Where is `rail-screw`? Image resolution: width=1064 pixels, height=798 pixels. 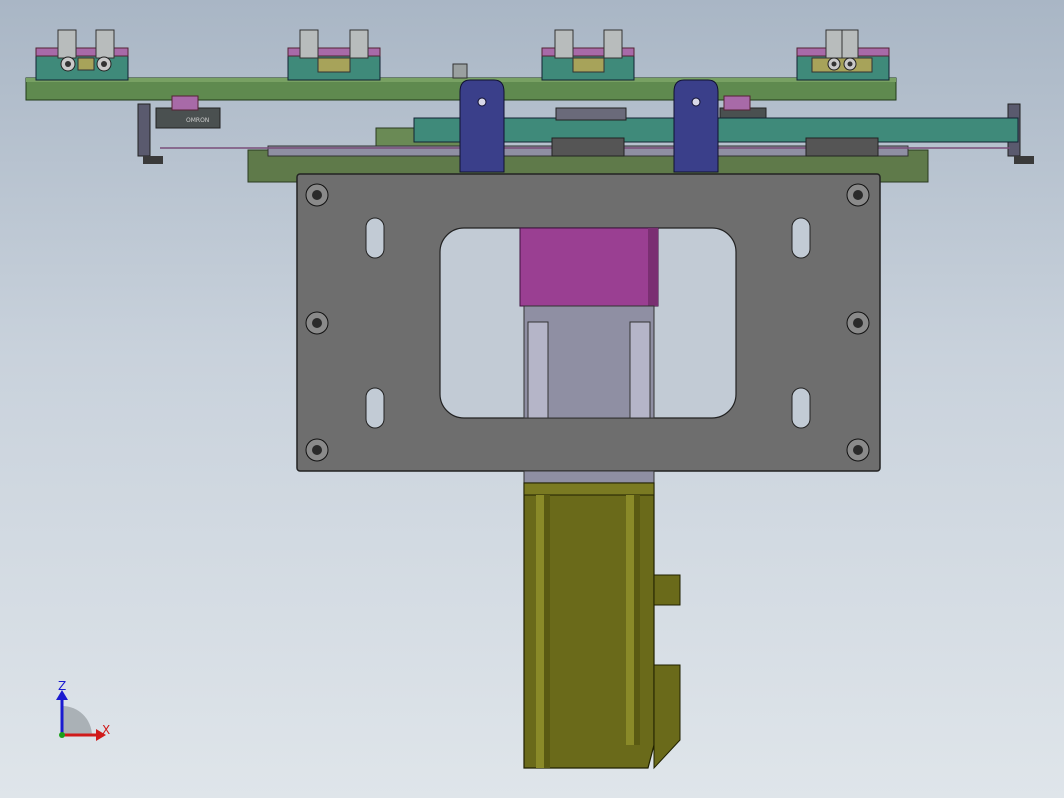 rail-screw is located at coordinates (460, 71).